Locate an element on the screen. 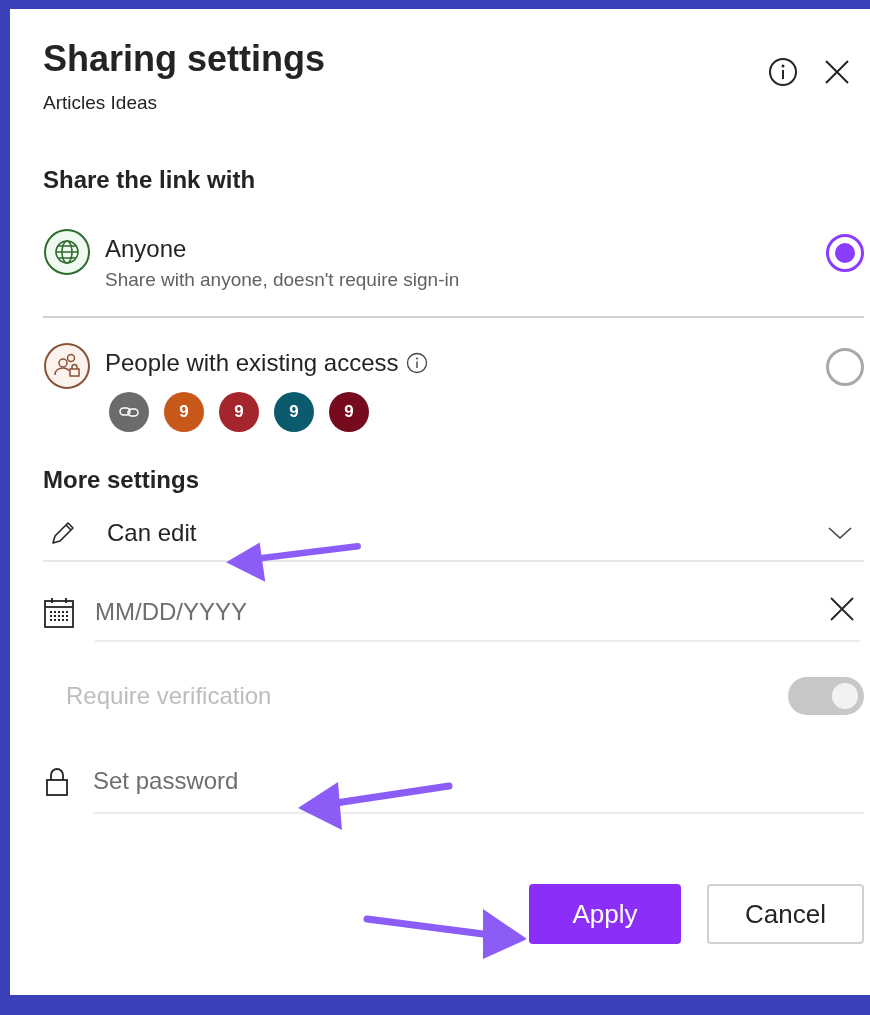 Image resolution: width=870 pixels, height=1015 pixels. date-field: MM/DD/YYYY is located at coordinates (477, 613).